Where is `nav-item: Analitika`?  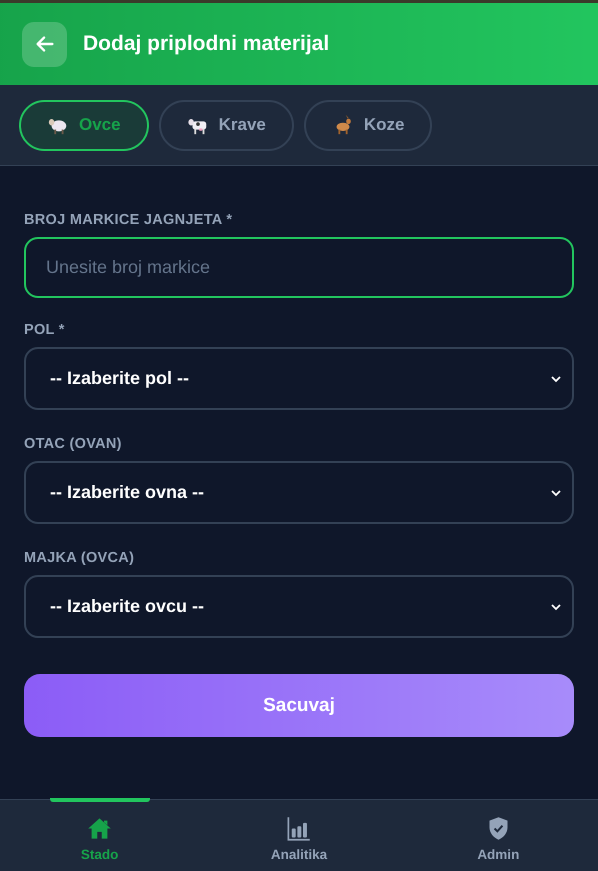
nav-item: Analitika is located at coordinates (299, 835).